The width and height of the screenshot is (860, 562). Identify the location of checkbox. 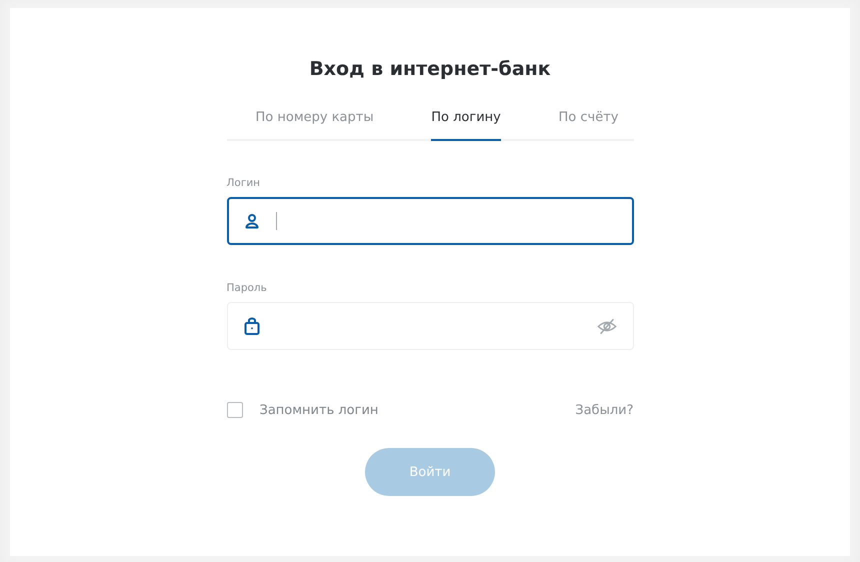
(234, 410).